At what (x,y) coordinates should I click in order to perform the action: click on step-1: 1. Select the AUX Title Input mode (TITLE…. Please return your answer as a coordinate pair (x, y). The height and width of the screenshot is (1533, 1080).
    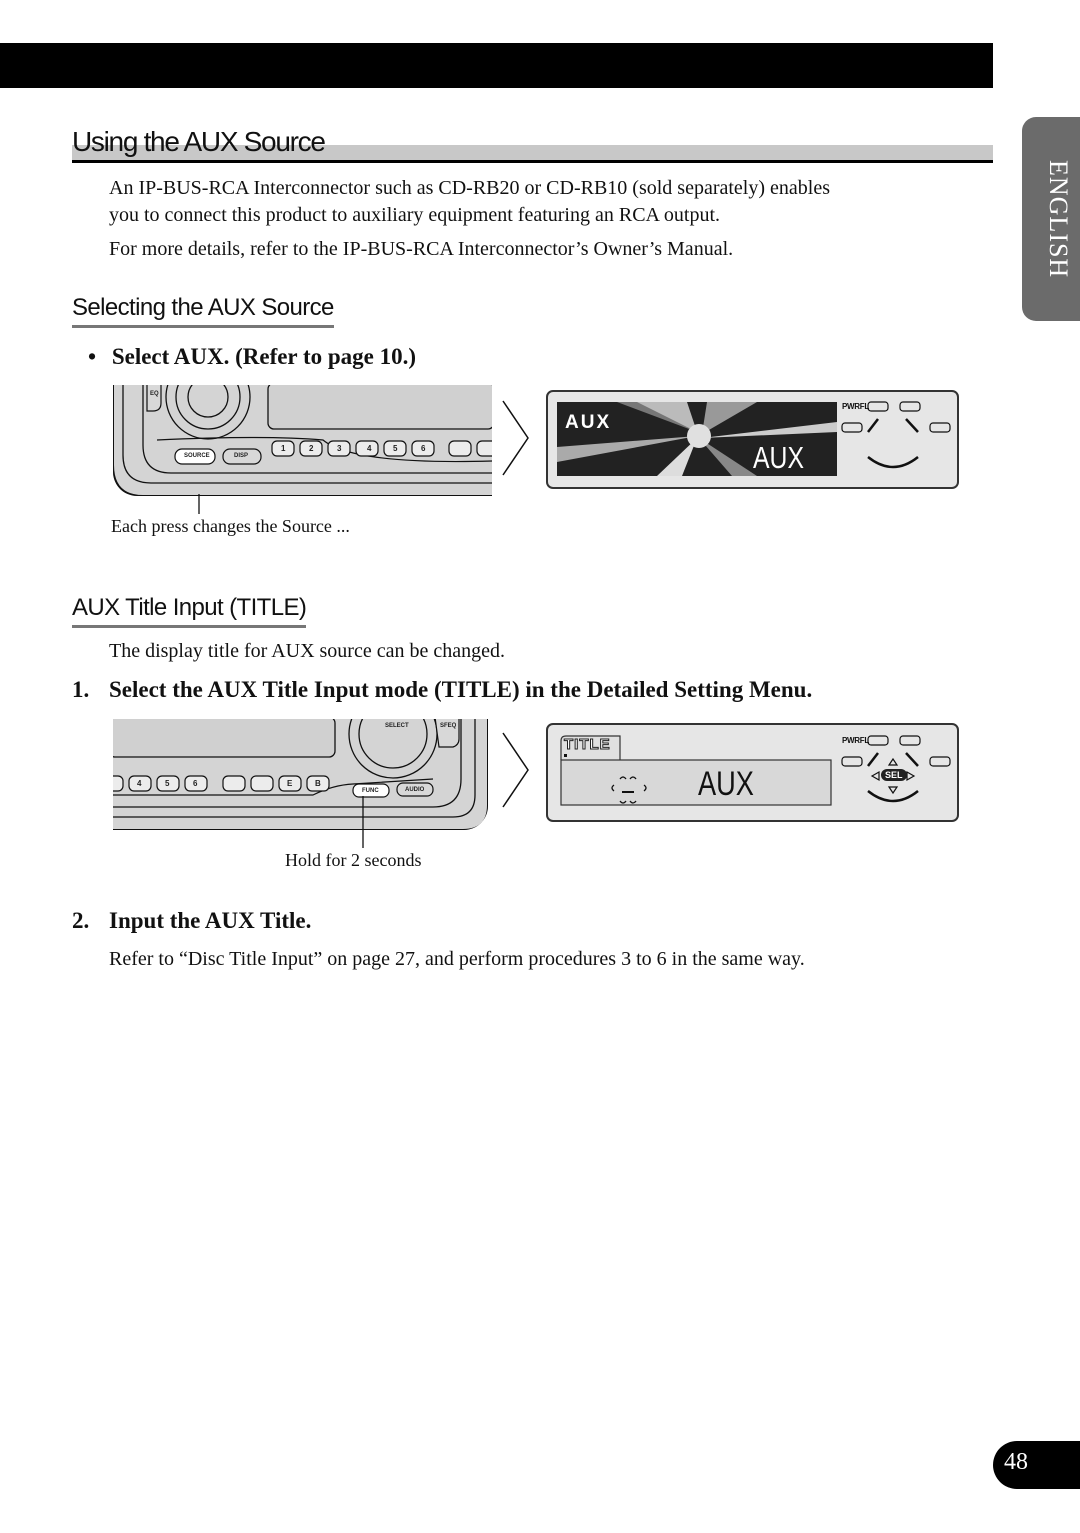
    Looking at the image, I should click on (442, 690).